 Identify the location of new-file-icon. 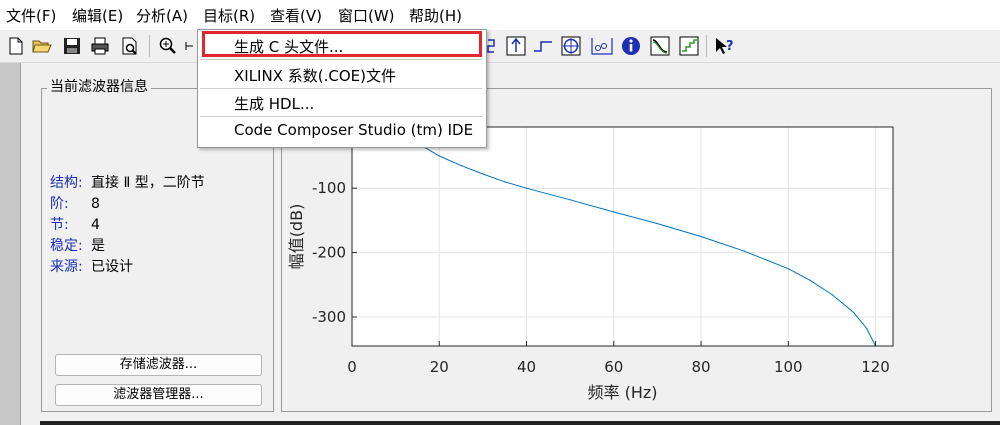
(16, 46).